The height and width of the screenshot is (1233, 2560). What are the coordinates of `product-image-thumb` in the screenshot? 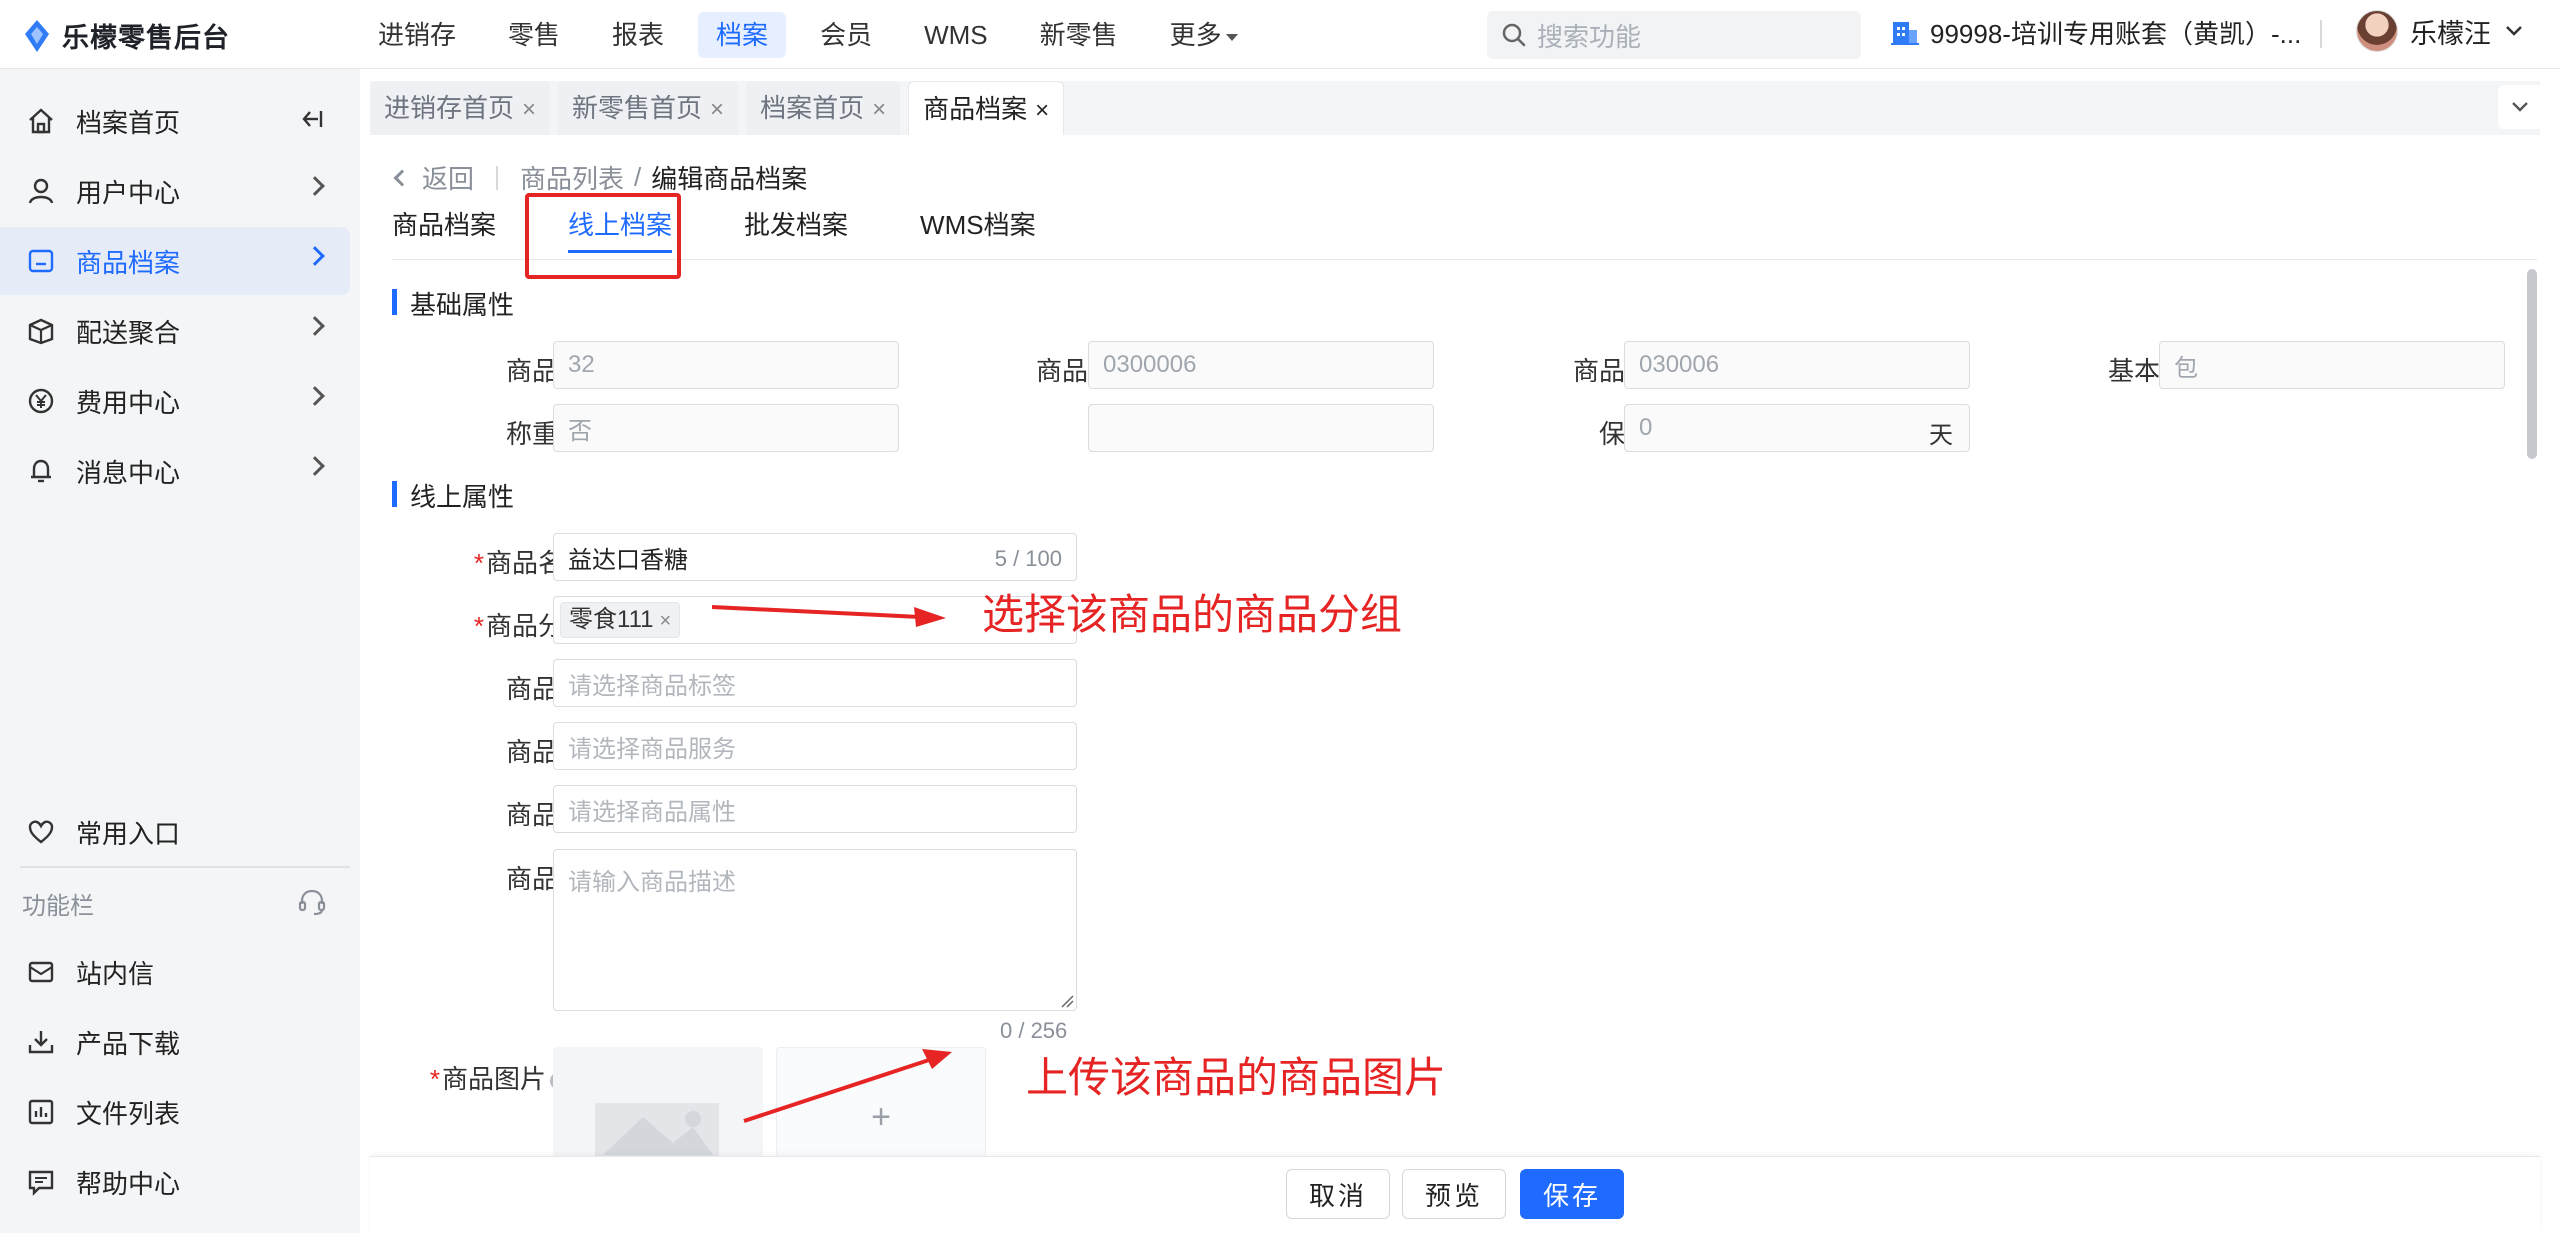 It's located at (658, 1105).